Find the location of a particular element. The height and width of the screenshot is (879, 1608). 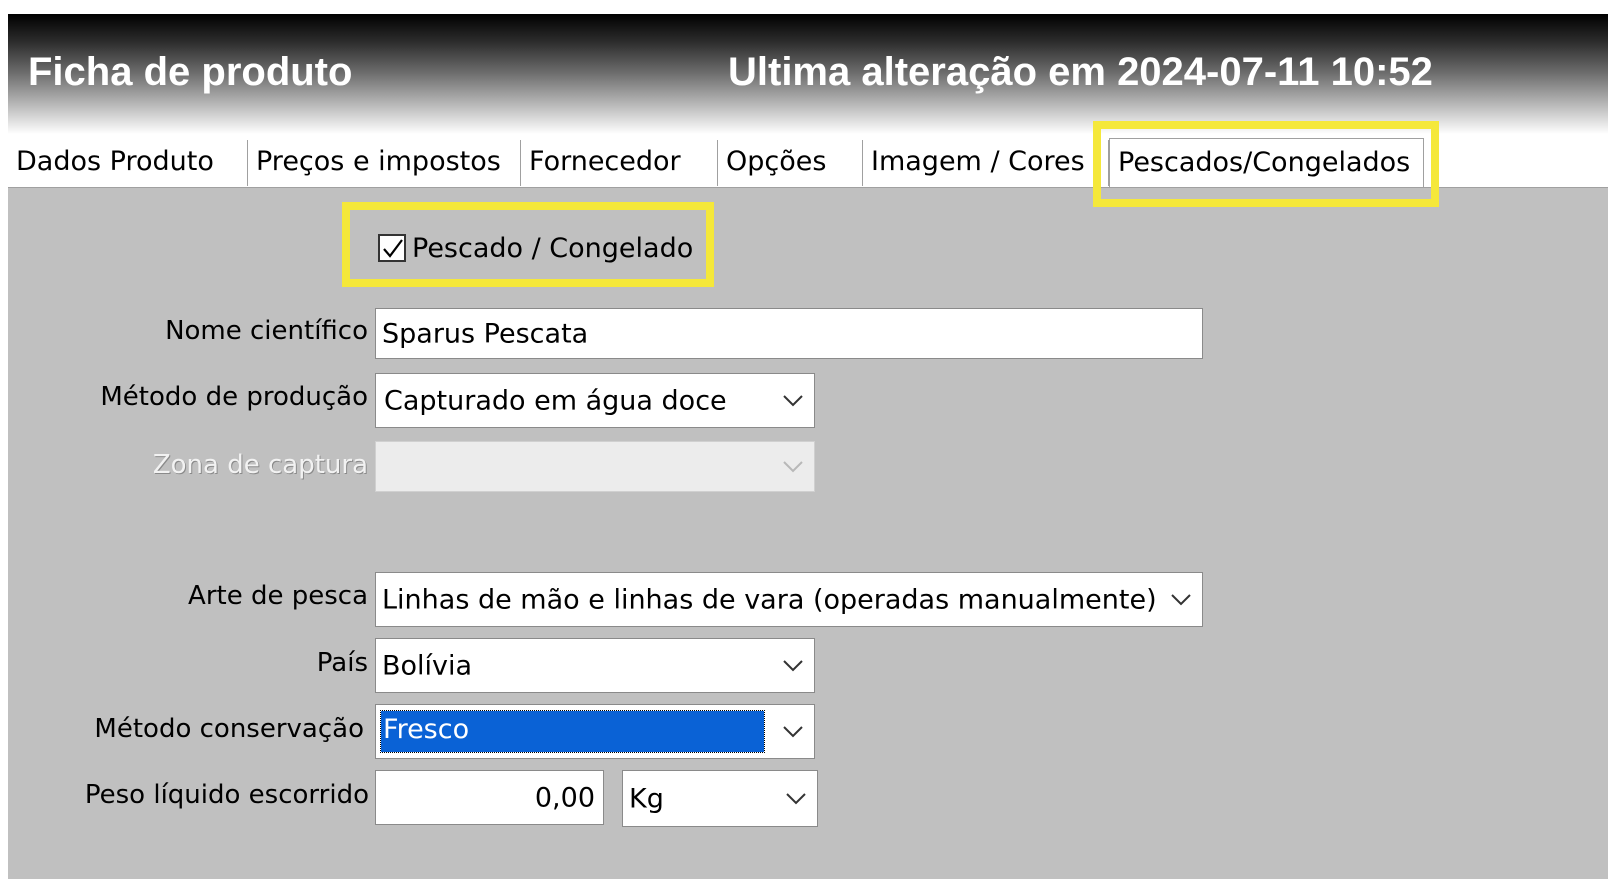

unit-select: Kg is located at coordinates (720, 798).